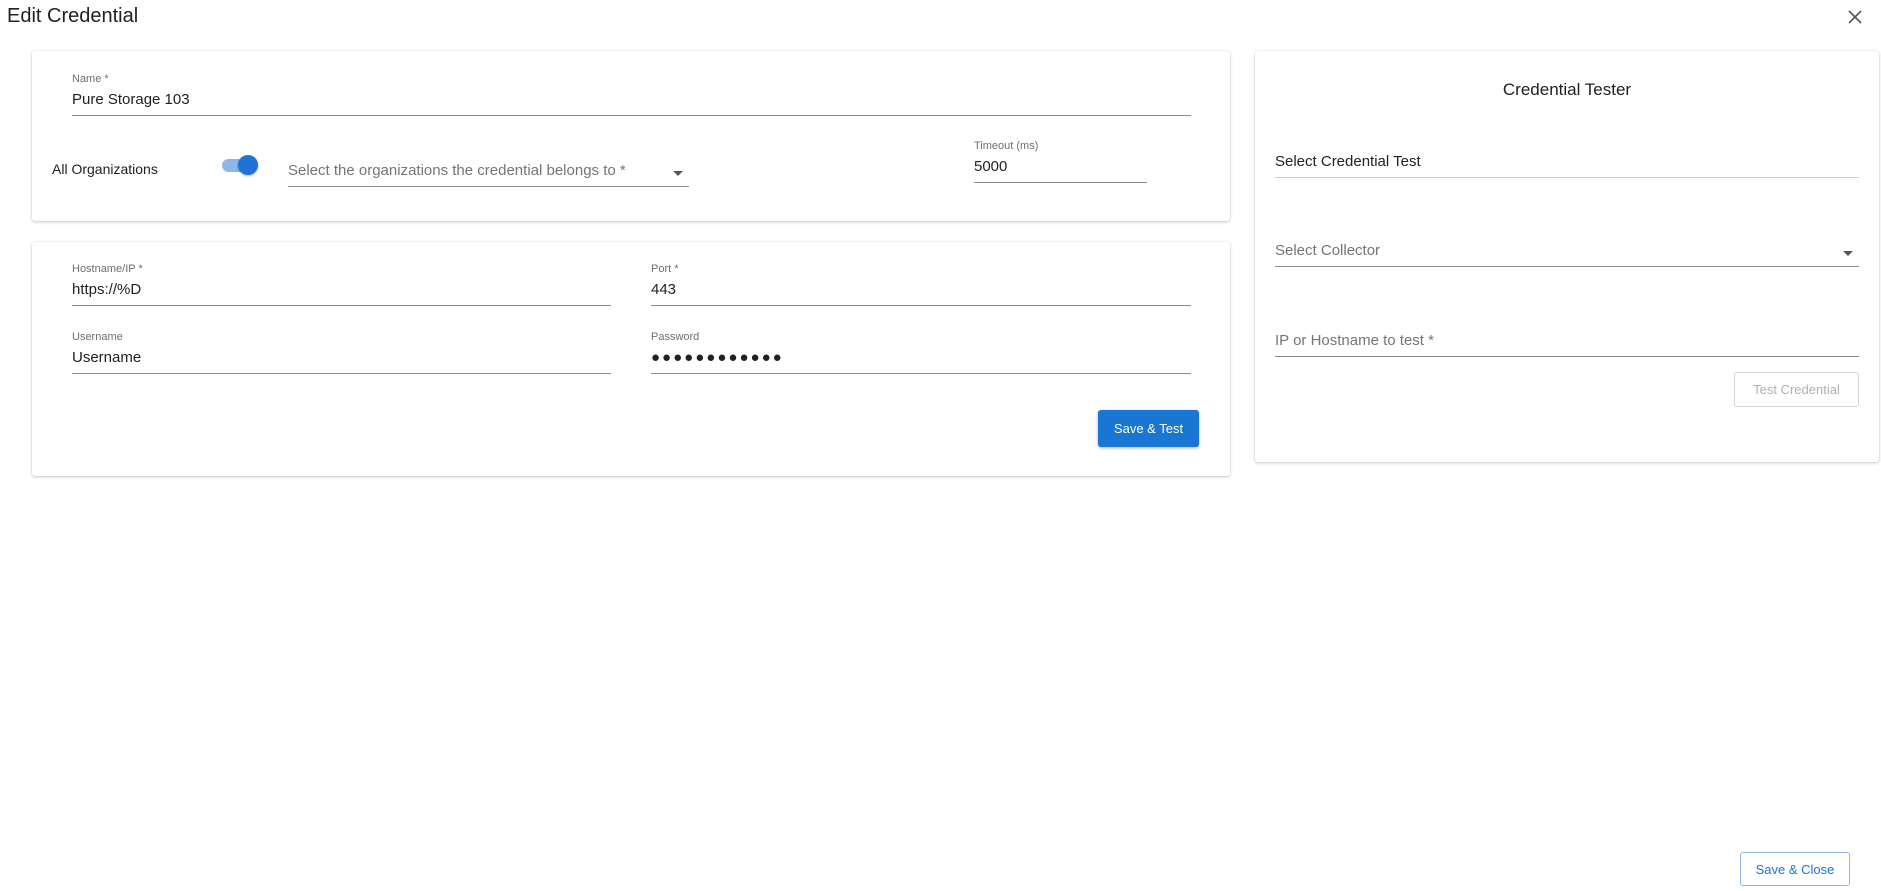  I want to click on hostname-field: Hostname/IP * https://%D, so click(341, 284).